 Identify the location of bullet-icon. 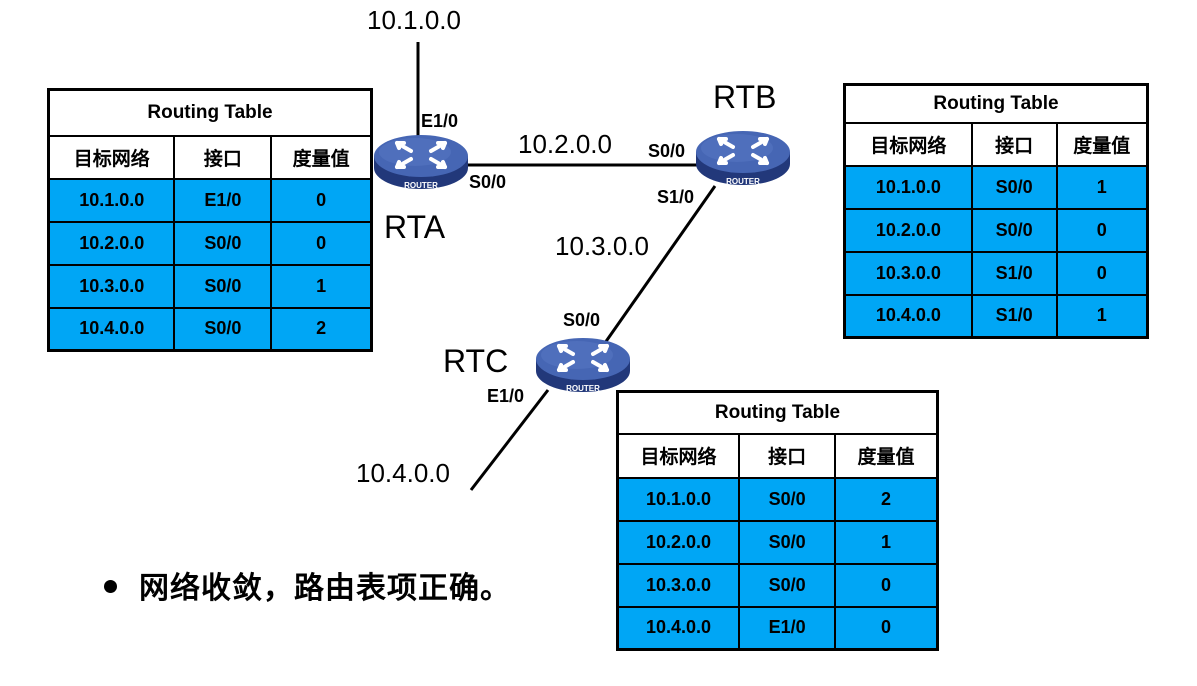
(110, 586).